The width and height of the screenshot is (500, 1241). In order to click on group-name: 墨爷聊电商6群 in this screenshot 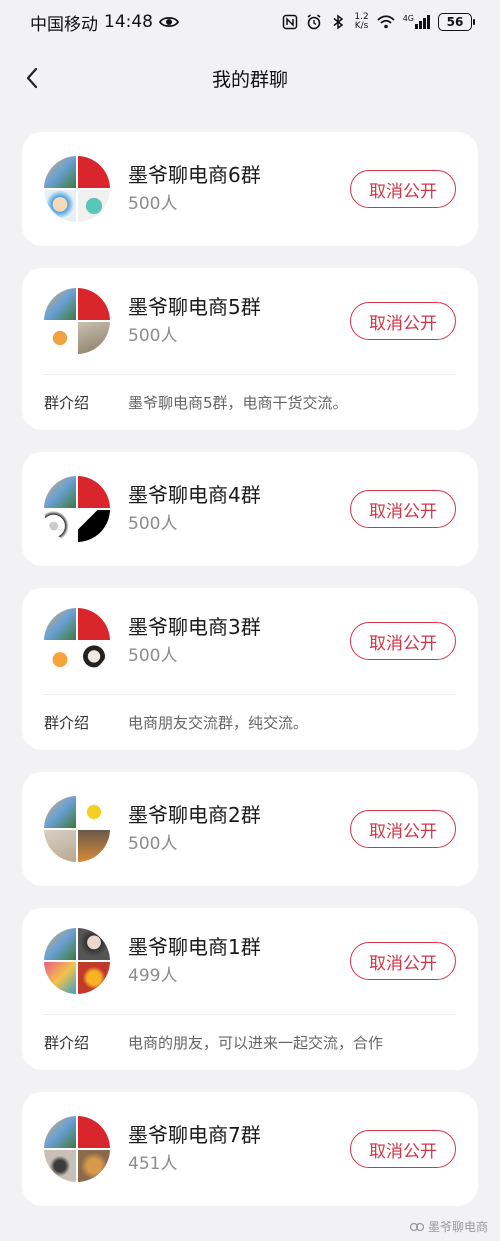, I will do `click(194, 175)`.